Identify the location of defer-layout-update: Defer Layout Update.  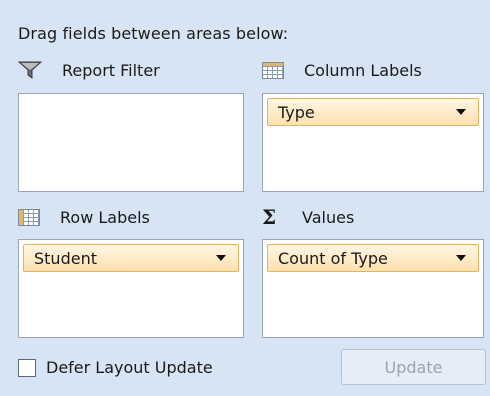
(115, 367).